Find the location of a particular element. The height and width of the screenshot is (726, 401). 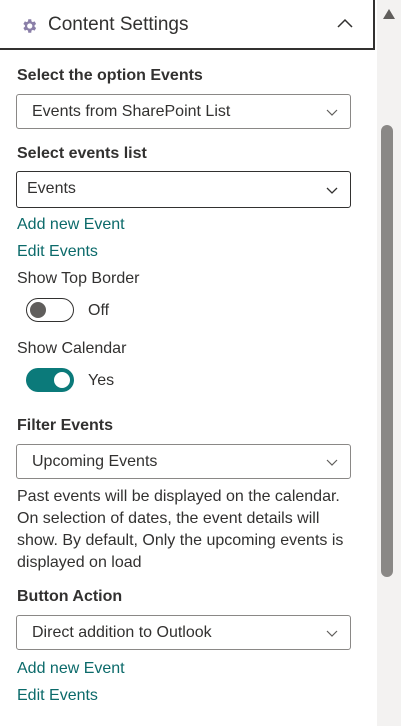

option-events-dropdown: Events from SharePoint List is located at coordinates (183, 111).